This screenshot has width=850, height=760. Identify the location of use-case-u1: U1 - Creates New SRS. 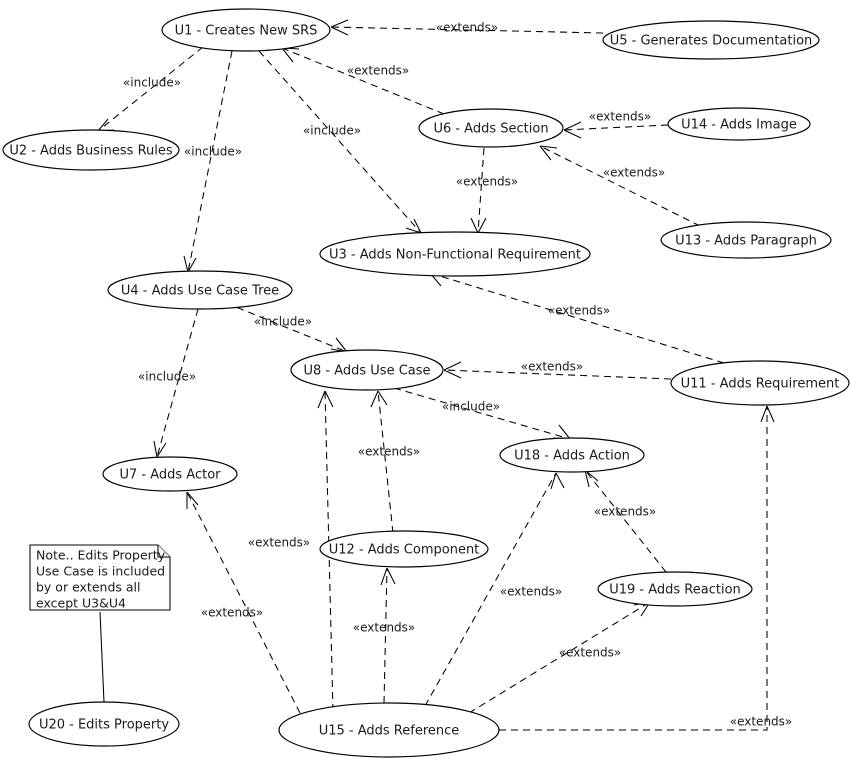
(246, 30).